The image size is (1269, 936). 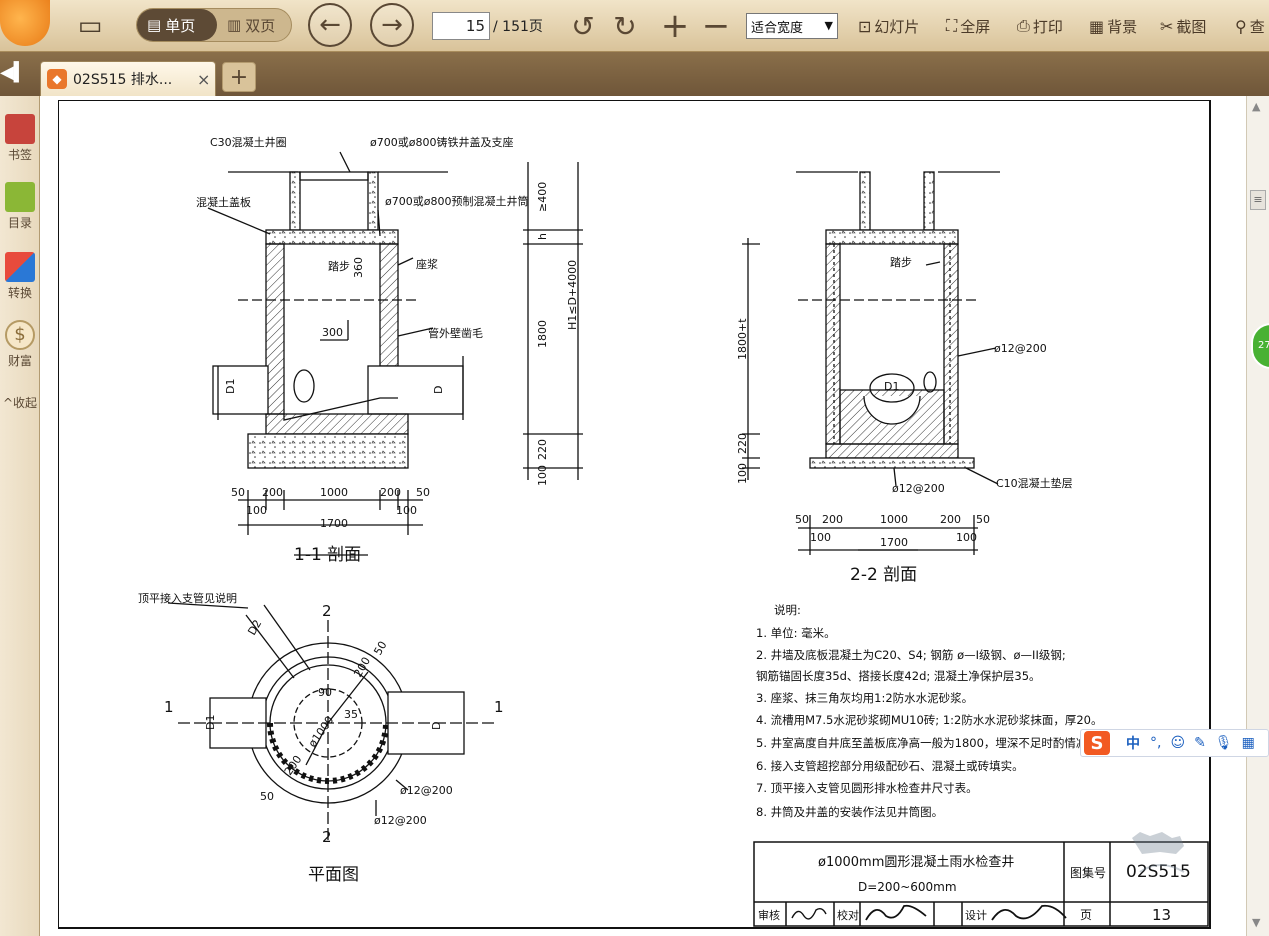 What do you see at coordinates (20, 138) in the screenshot?
I see `sidebar-item-bookmarks: 书签` at bounding box center [20, 138].